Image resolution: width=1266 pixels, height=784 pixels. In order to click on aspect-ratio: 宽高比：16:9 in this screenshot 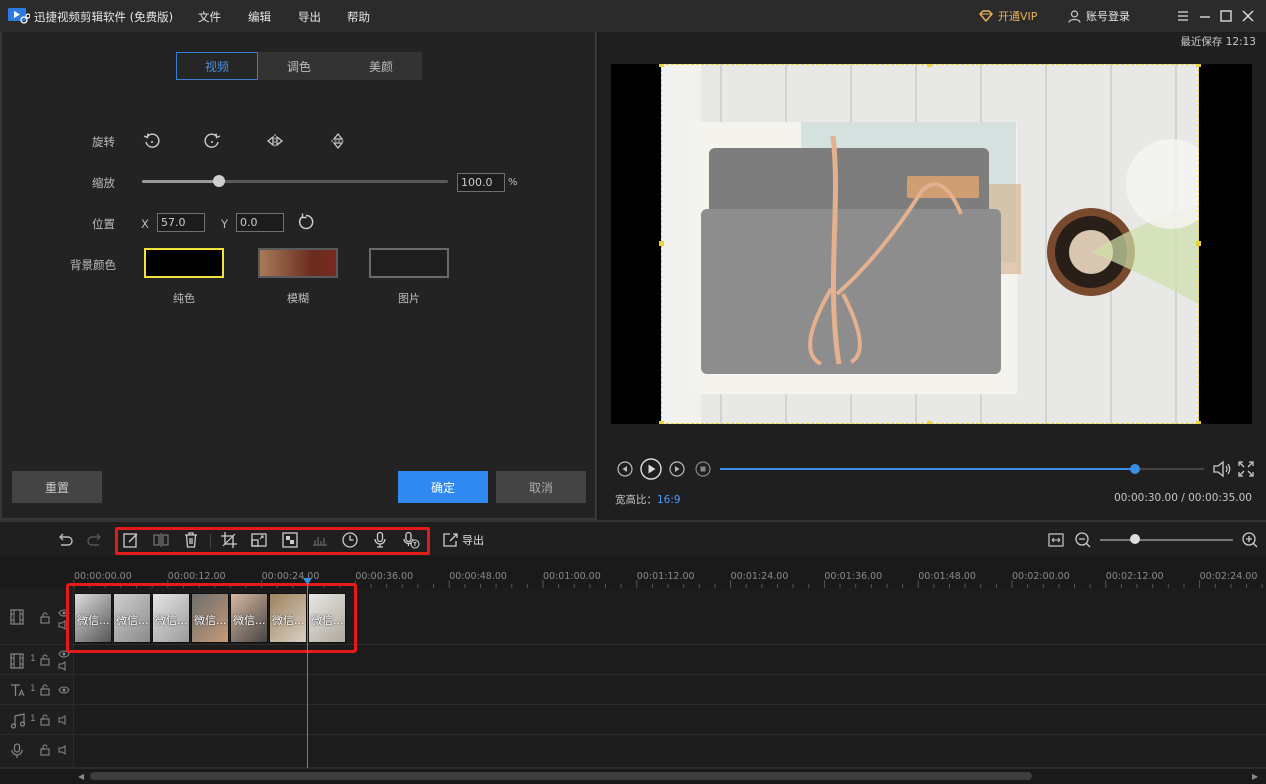, I will do `click(648, 499)`.